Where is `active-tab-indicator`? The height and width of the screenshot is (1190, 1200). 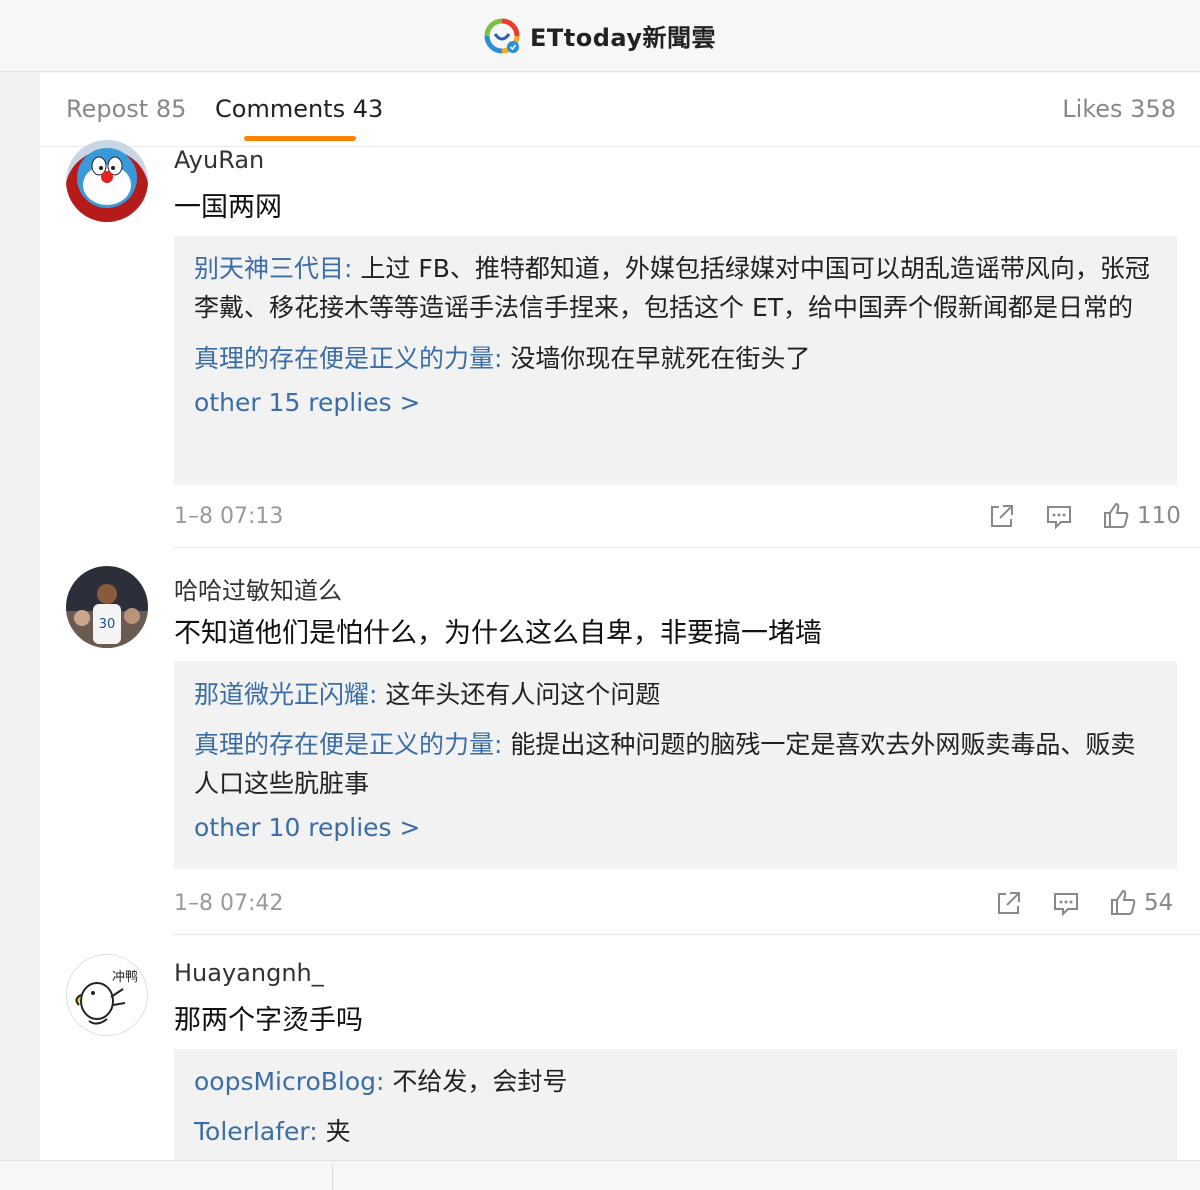 active-tab-indicator is located at coordinates (300, 138).